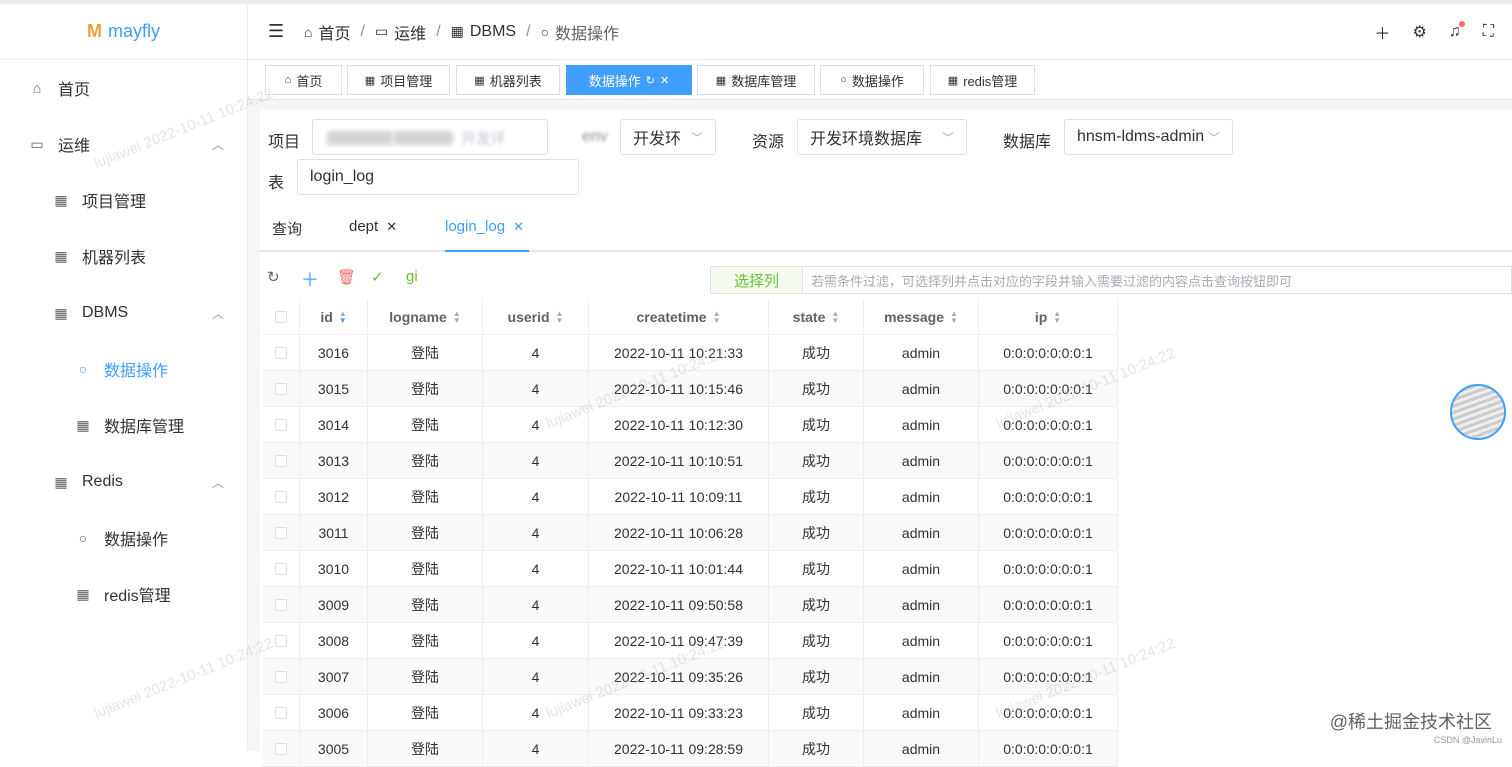 The width and height of the screenshot is (1512, 767). I want to click on project-select: 开发环, so click(430, 137).